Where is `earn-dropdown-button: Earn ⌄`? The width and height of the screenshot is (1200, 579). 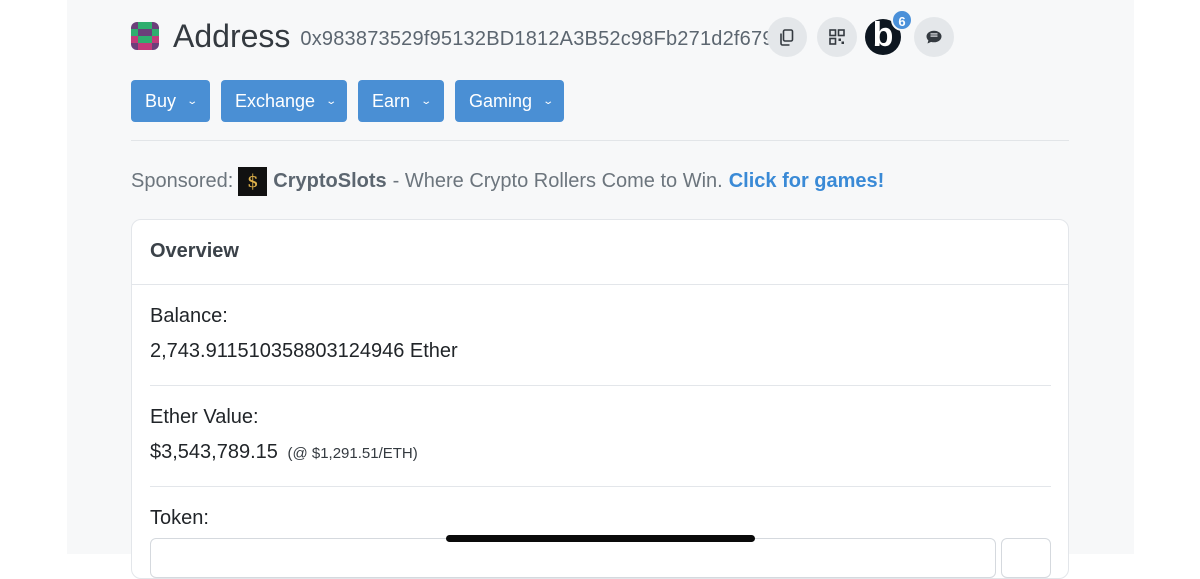
earn-dropdown-button: Earn ⌄ is located at coordinates (401, 101).